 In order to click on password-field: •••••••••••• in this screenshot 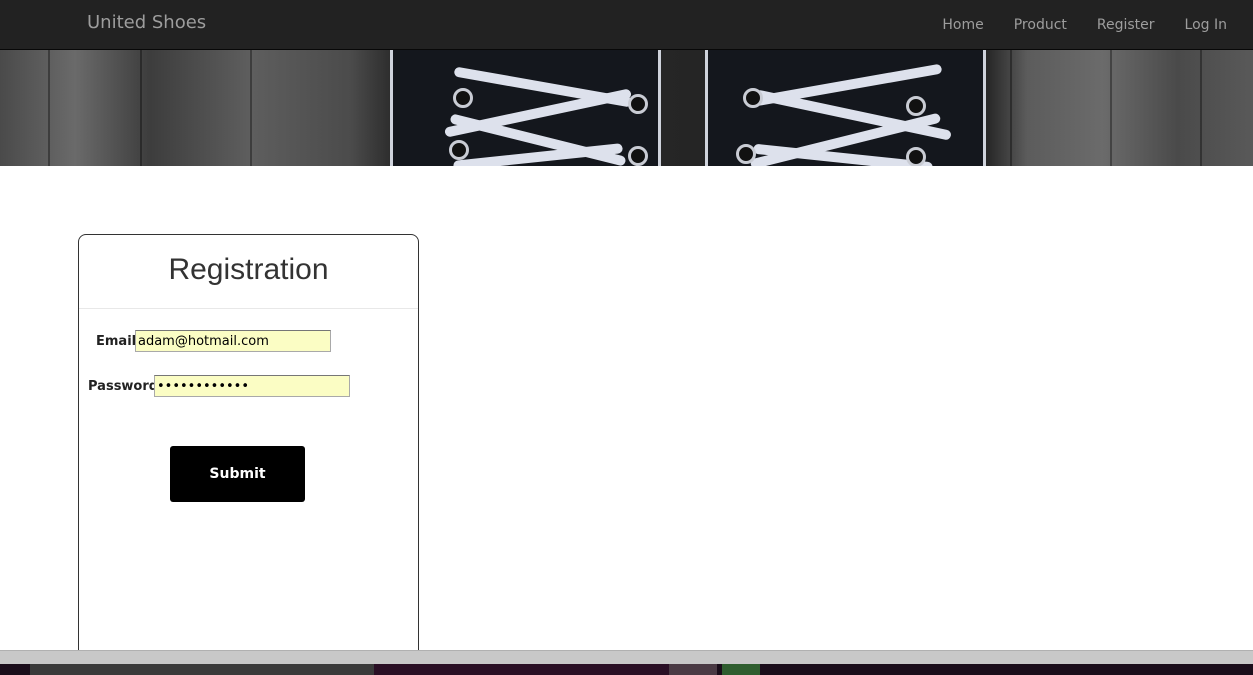, I will do `click(252, 386)`.